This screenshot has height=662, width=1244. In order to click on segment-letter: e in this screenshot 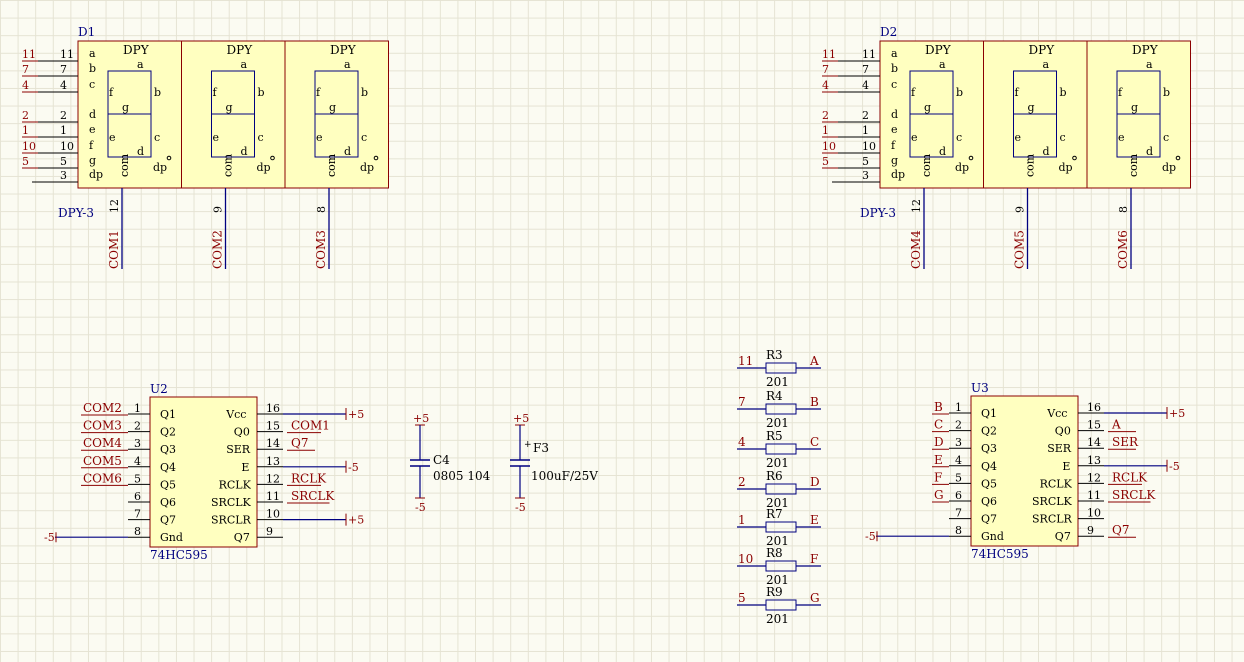, I will do `click(92, 129)`.